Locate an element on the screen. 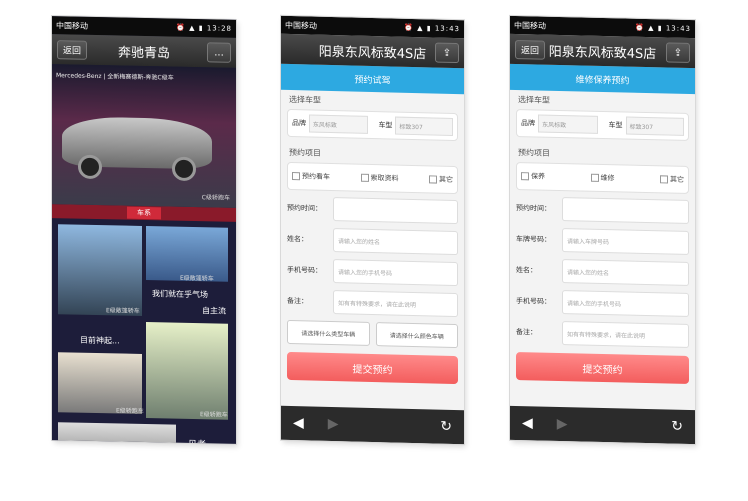 The width and height of the screenshot is (748, 501). slogan-text: 见者 is located at coordinates (197, 440).